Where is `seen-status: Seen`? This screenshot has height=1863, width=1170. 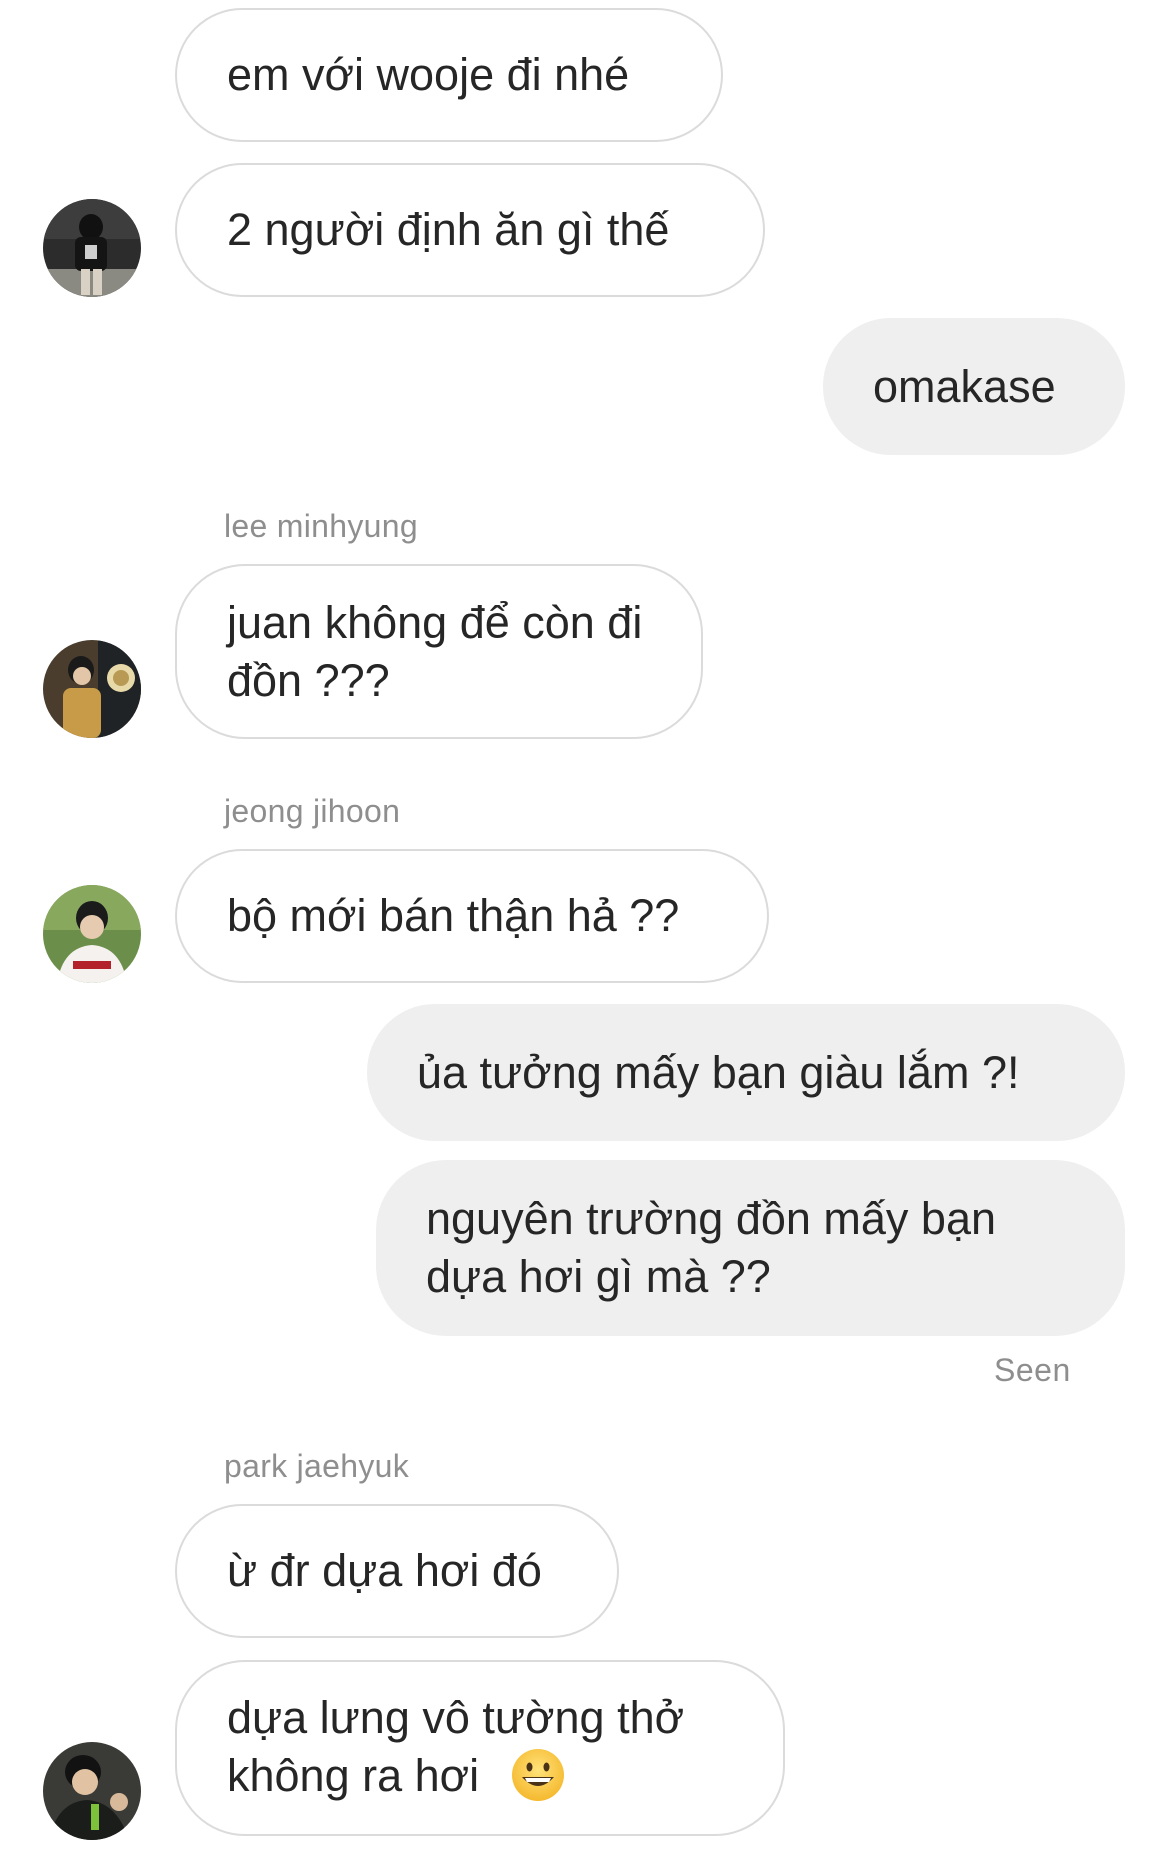 seen-status: Seen is located at coordinates (1032, 1370).